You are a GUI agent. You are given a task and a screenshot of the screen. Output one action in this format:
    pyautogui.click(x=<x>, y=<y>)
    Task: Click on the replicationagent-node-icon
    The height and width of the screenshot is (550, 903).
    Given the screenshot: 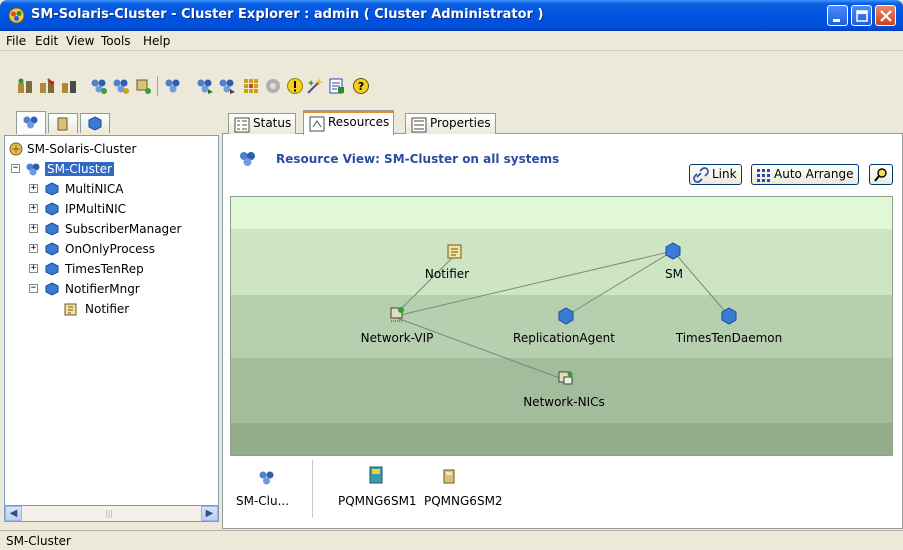 What is the action you would take?
    pyautogui.click(x=566, y=316)
    